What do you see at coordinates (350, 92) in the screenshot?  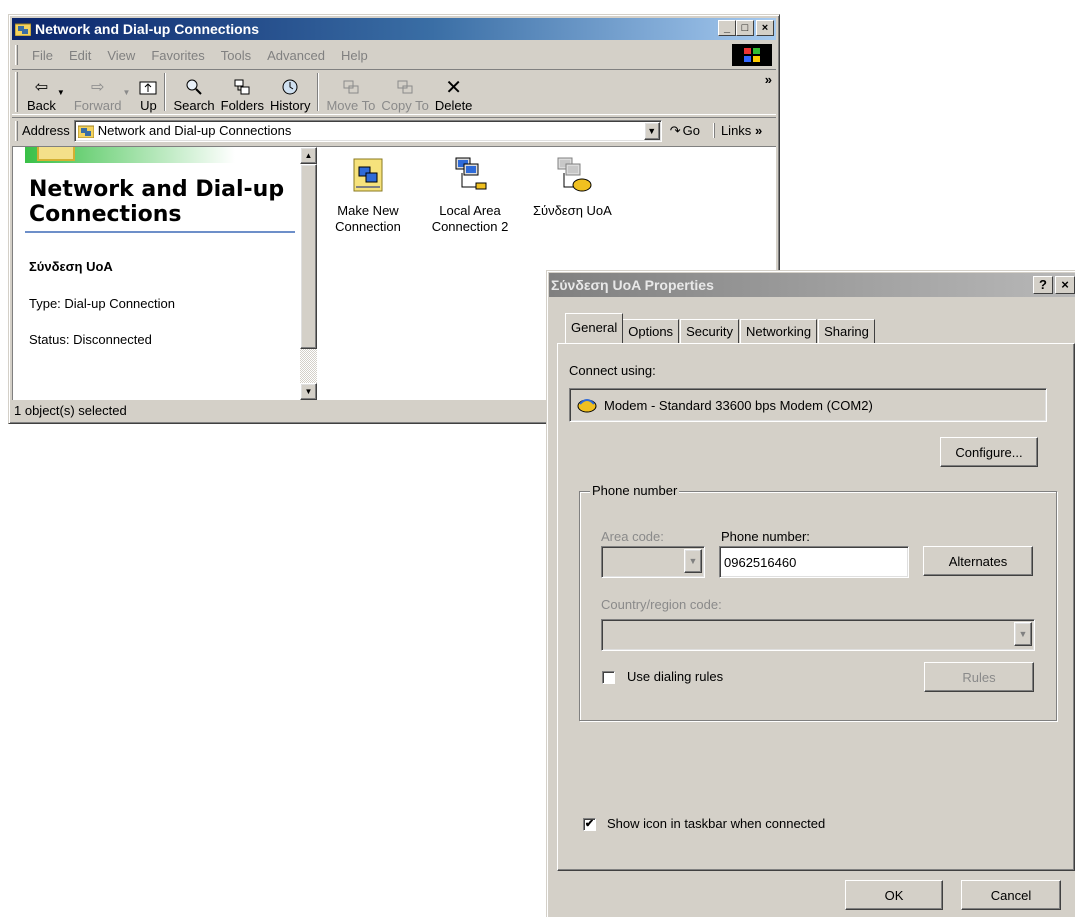 I see `move-to-button: Move To` at bounding box center [350, 92].